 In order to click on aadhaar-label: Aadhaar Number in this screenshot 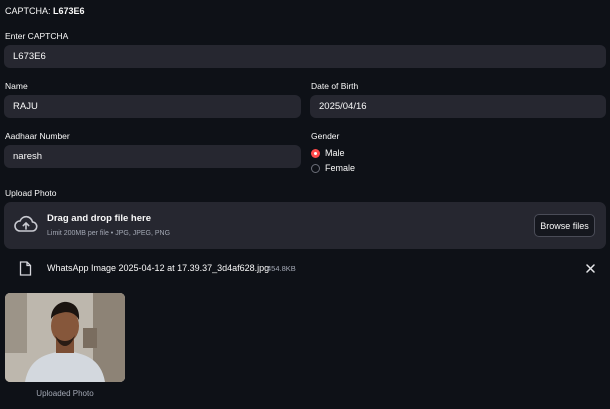, I will do `click(37, 136)`.